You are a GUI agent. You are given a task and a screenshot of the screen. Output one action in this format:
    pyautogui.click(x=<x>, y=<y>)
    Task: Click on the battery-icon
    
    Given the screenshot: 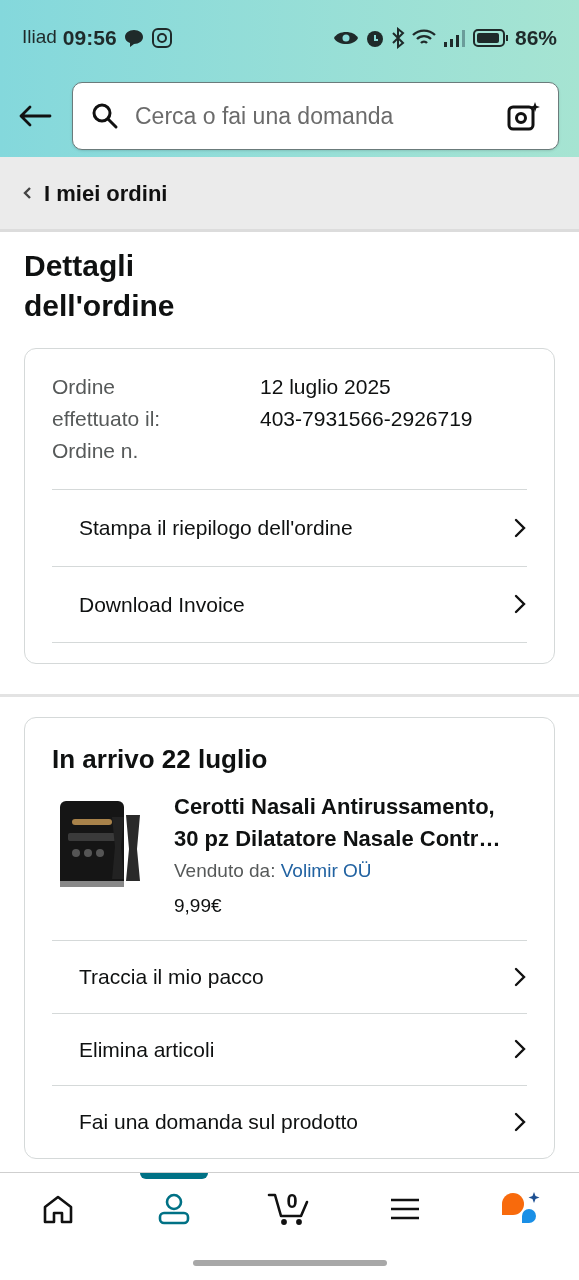 What is the action you would take?
    pyautogui.click(x=490, y=37)
    